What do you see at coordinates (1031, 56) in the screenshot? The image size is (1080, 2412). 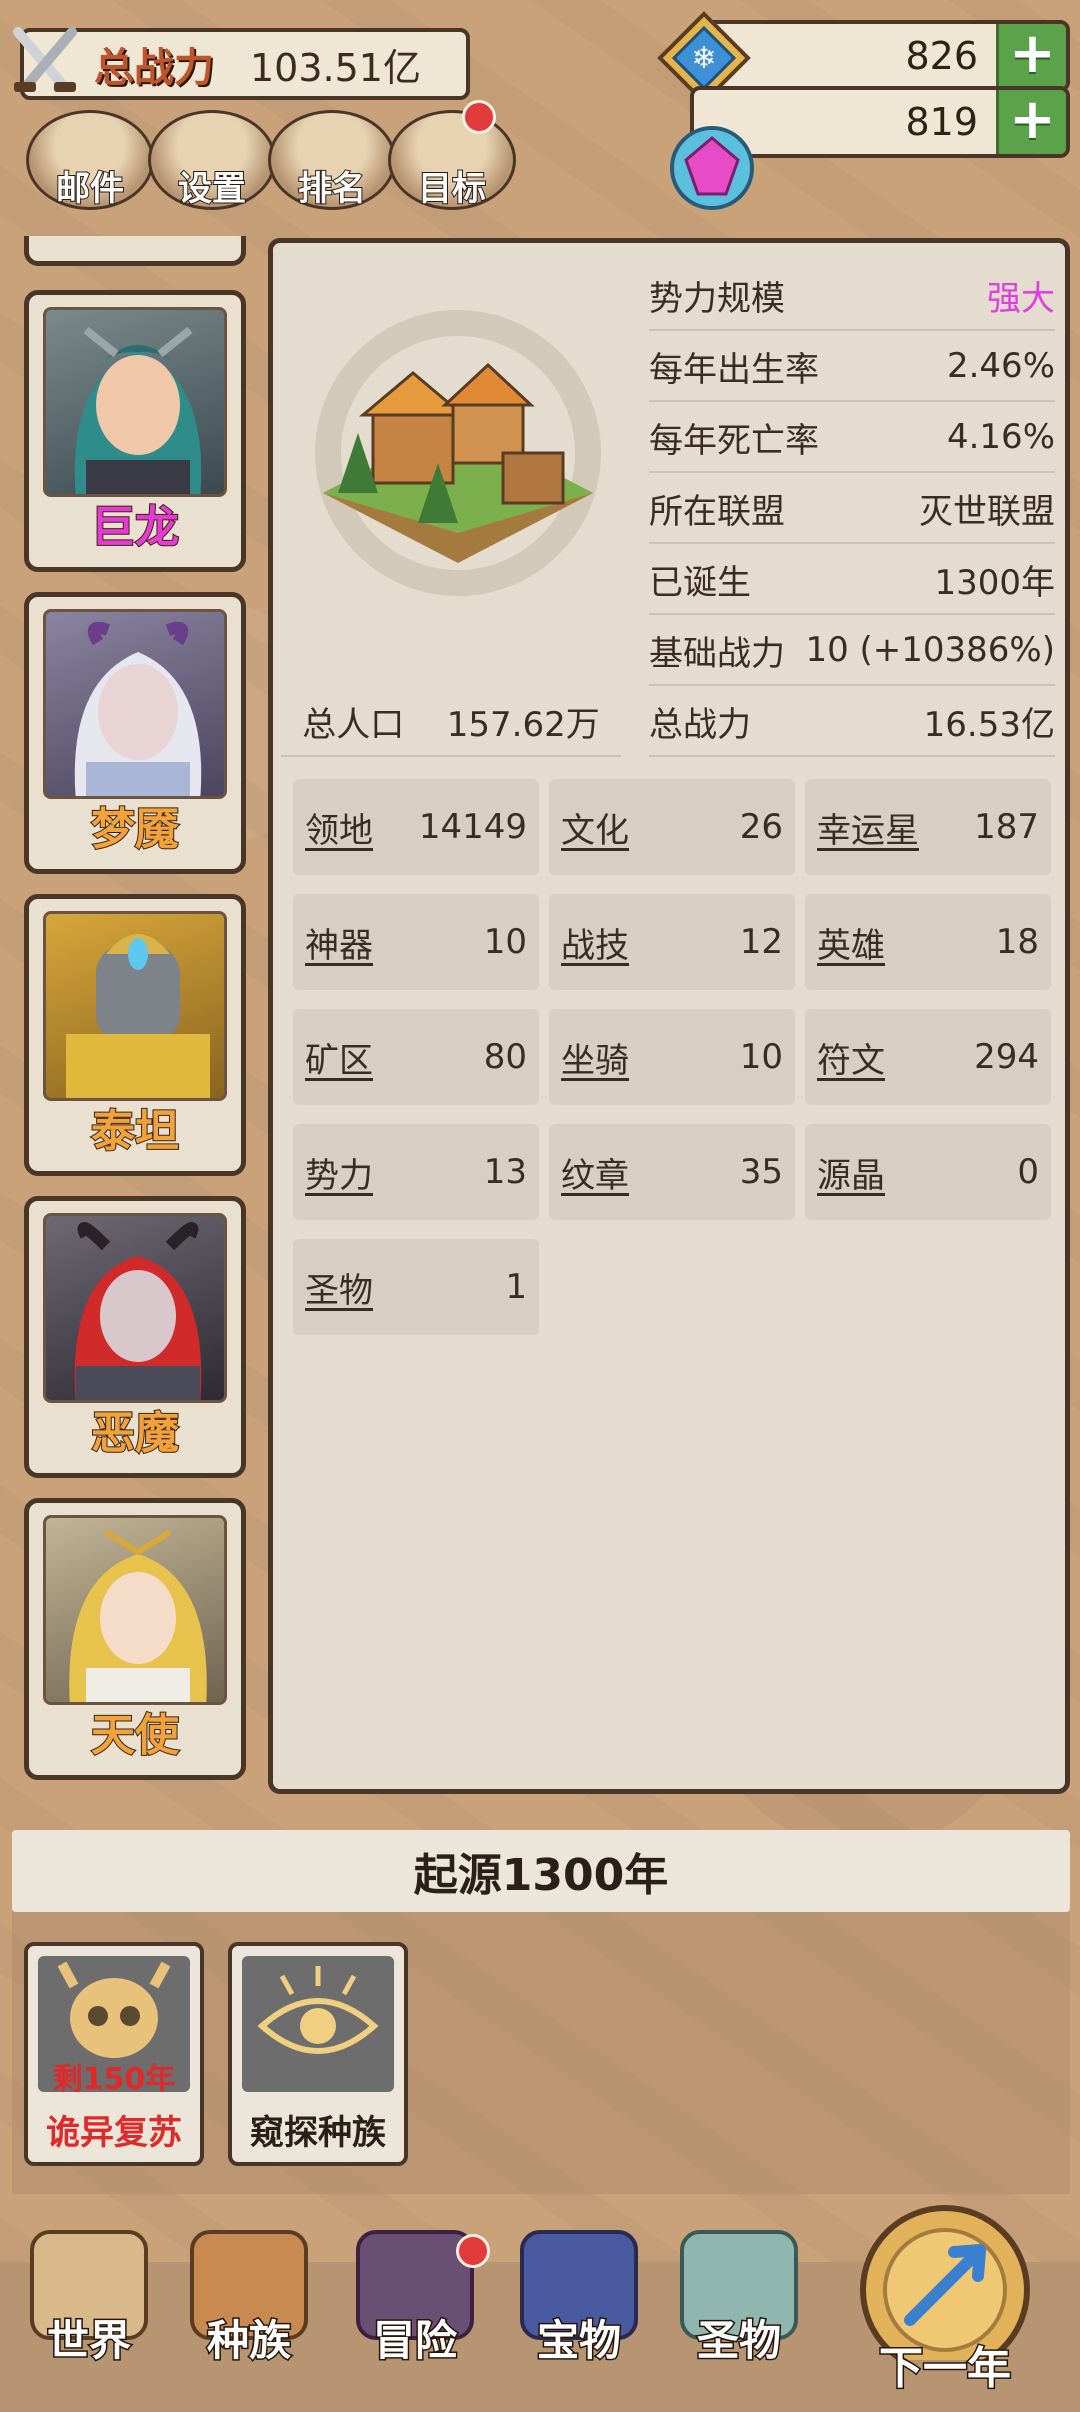 I see `add-crystal-button: +` at bounding box center [1031, 56].